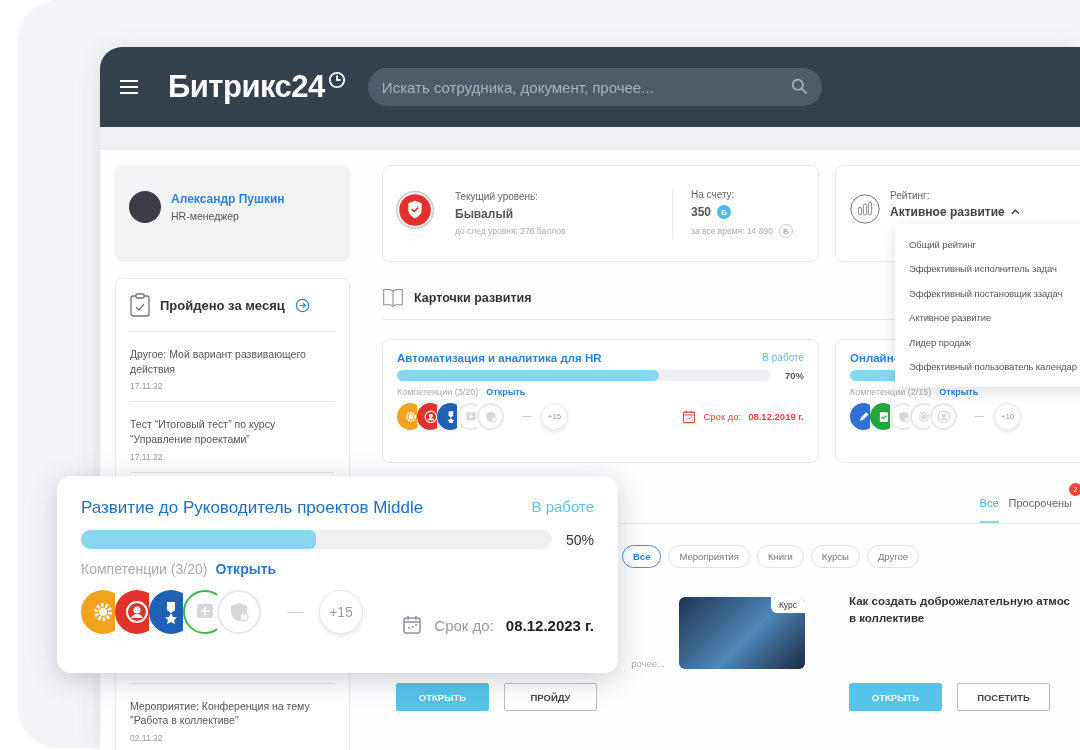 Image resolution: width=1080 pixels, height=750 pixels. What do you see at coordinates (499, 358) in the screenshot?
I see `card-title: Автоматизация и аналитика для HR` at bounding box center [499, 358].